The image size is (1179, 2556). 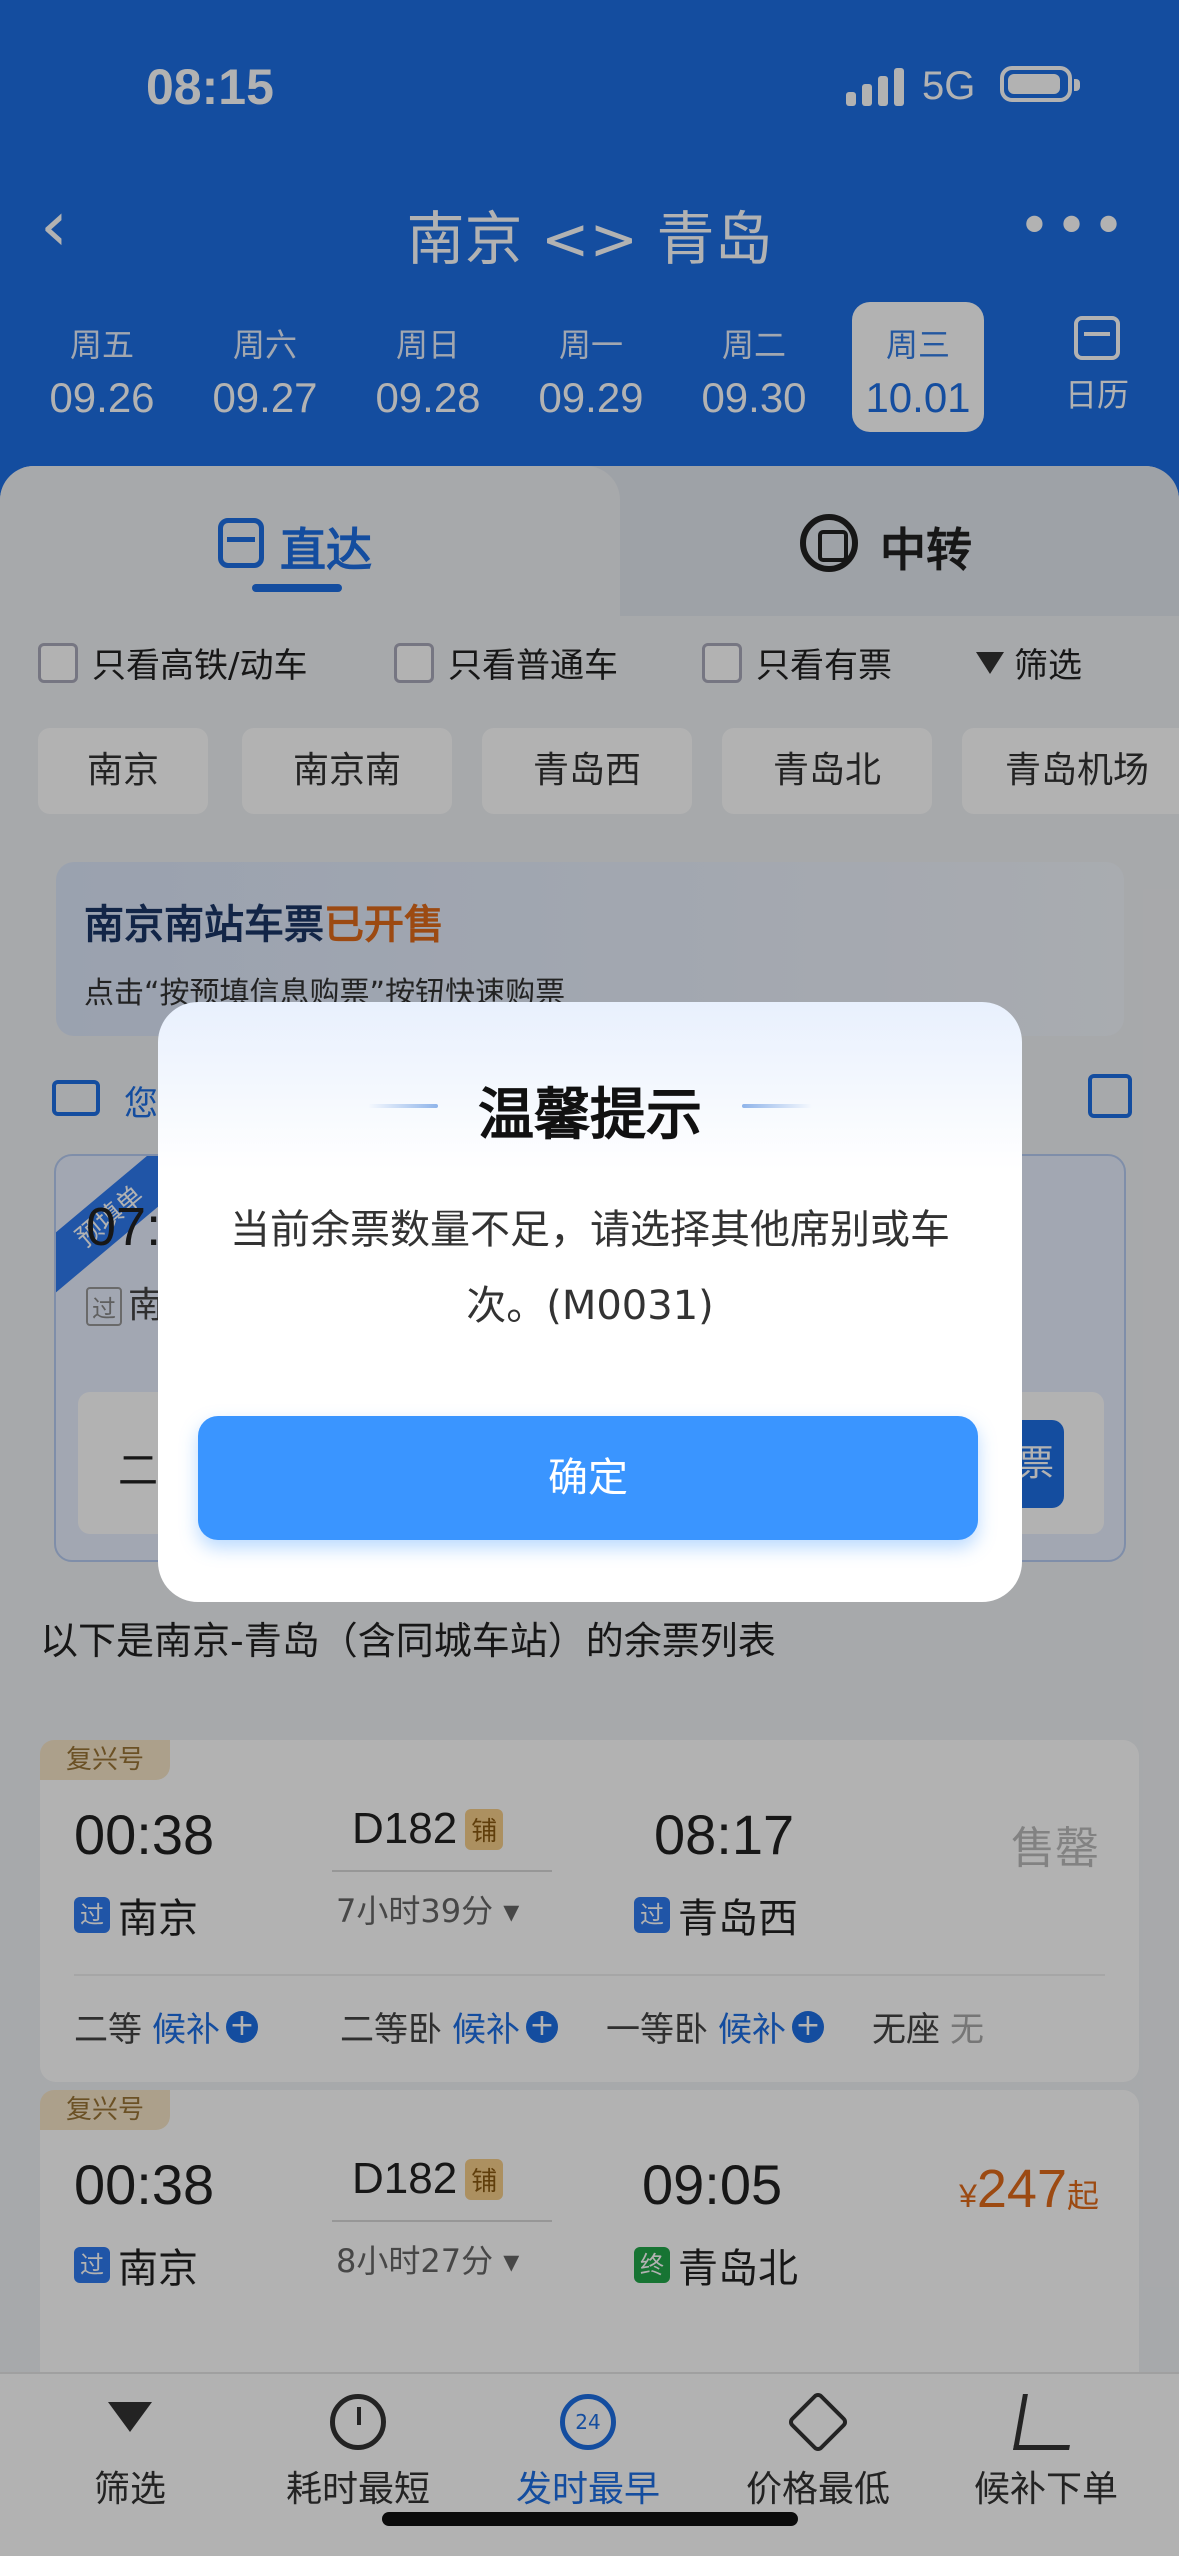 I want to click on confirm-button: 确定, so click(x=588, y=1478).